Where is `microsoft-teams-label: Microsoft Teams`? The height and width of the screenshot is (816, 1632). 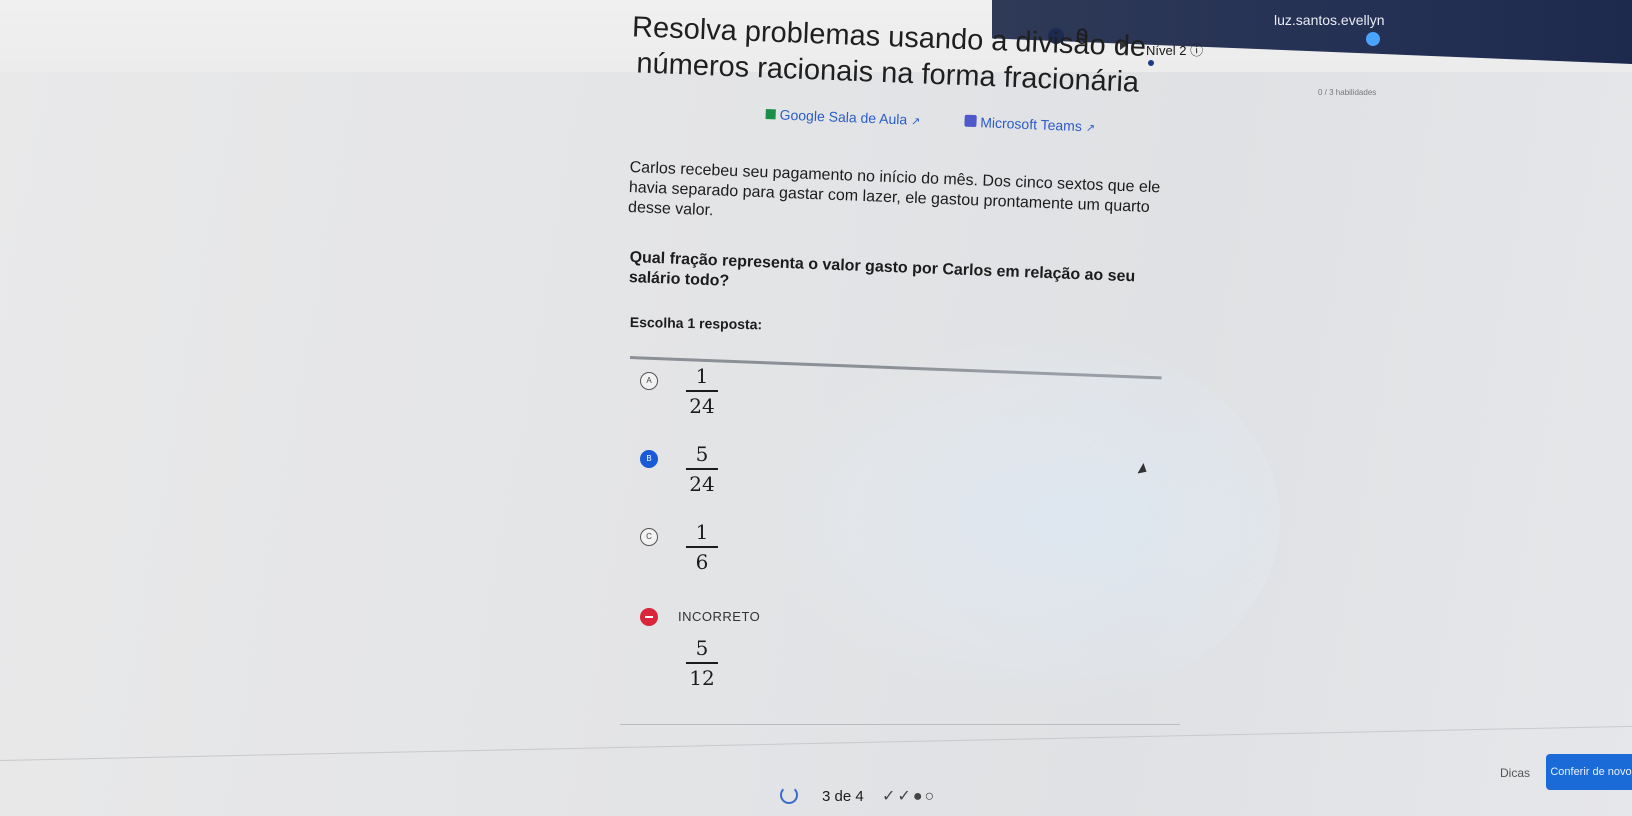
microsoft-teams-label: Microsoft Teams is located at coordinates (1031, 124).